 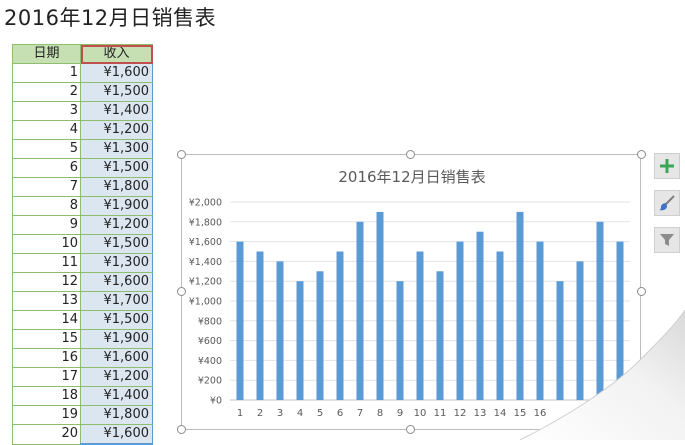 What do you see at coordinates (46, 282) in the screenshot?
I see `cell-date: 12` at bounding box center [46, 282].